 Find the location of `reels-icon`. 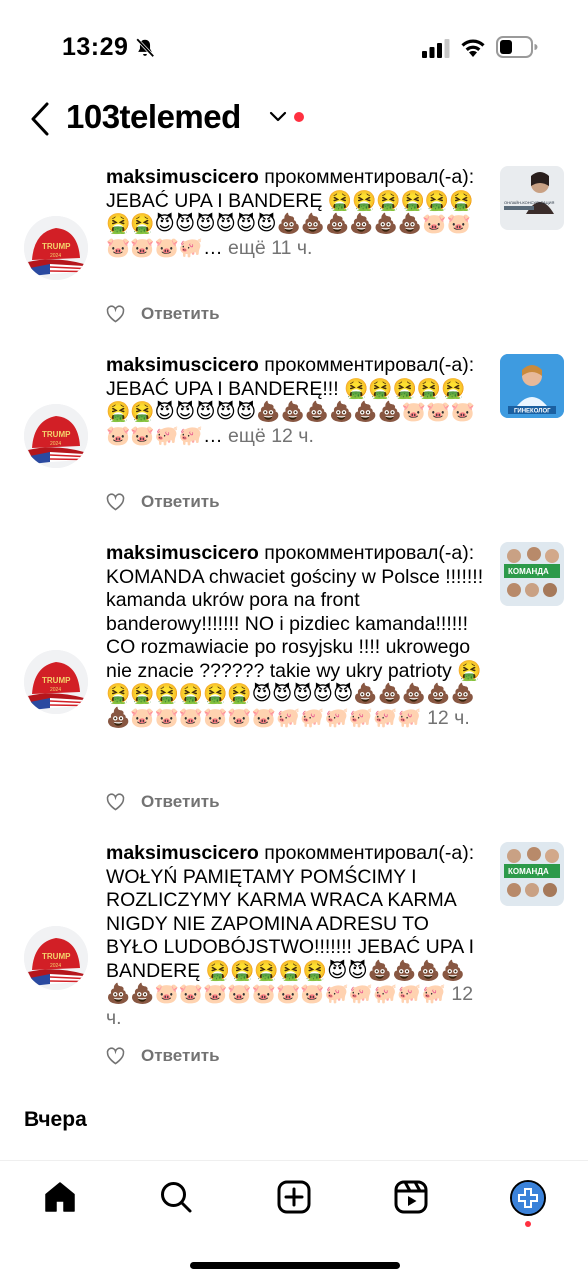

reels-icon is located at coordinates (411, 1197).